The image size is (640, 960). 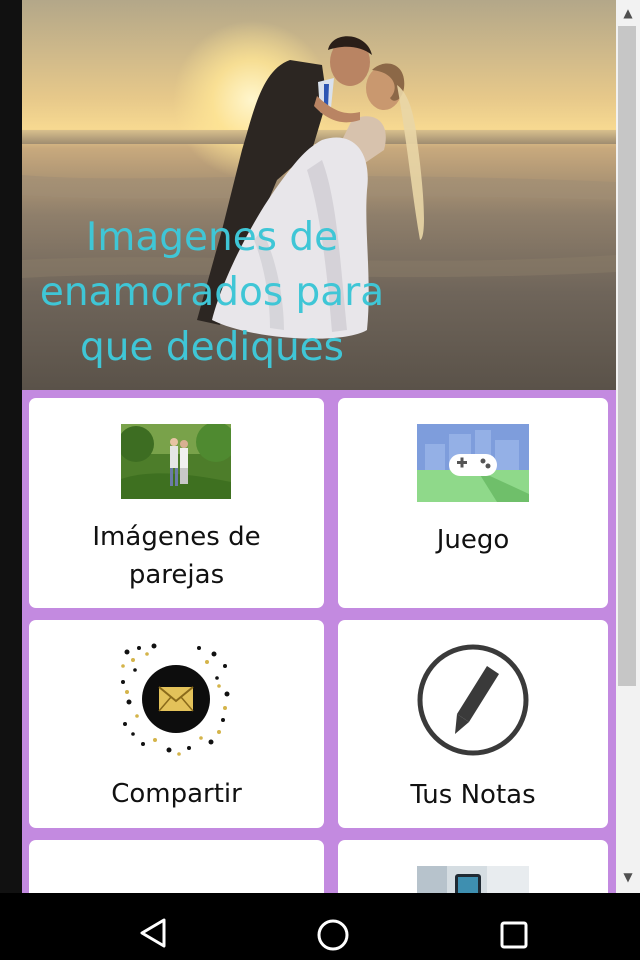 What do you see at coordinates (628, 13) in the screenshot?
I see `scroll-up-arrow-icon: ▲` at bounding box center [628, 13].